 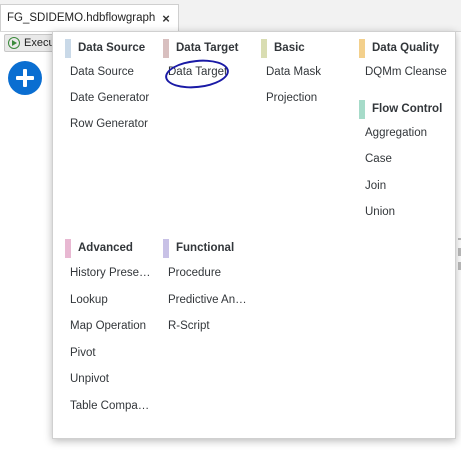 I want to click on palette-item-lookup: Lookup, so click(x=89, y=300).